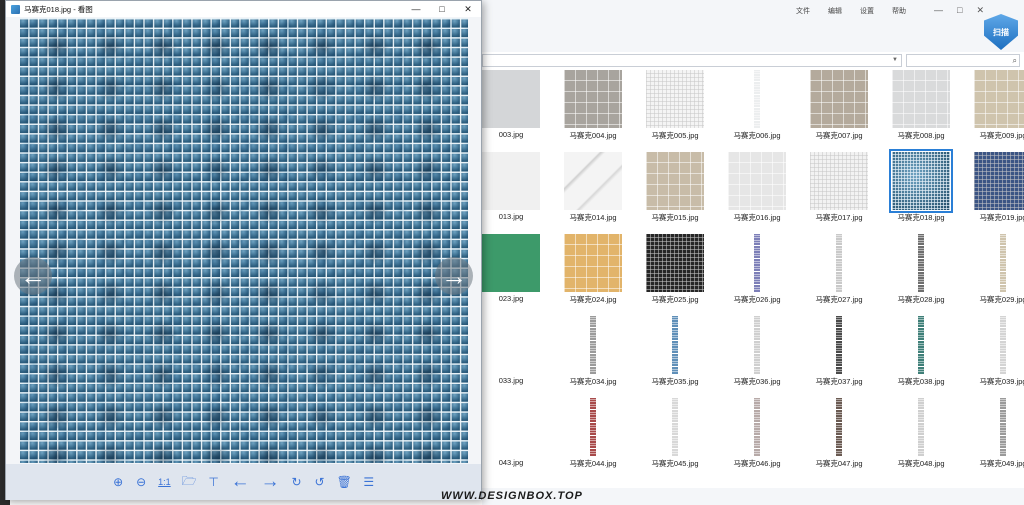  Describe the element at coordinates (675, 193) in the screenshot. I see `file-thumbnail: 马赛克015.jpg` at that location.